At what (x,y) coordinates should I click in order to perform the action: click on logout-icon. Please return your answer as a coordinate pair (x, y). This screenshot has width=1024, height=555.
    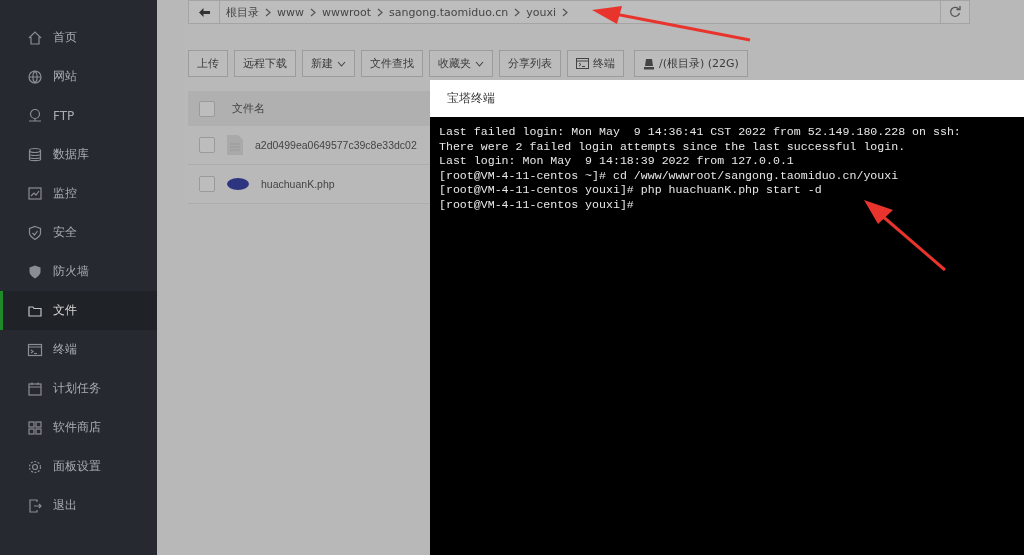
    Looking at the image, I should click on (35, 505).